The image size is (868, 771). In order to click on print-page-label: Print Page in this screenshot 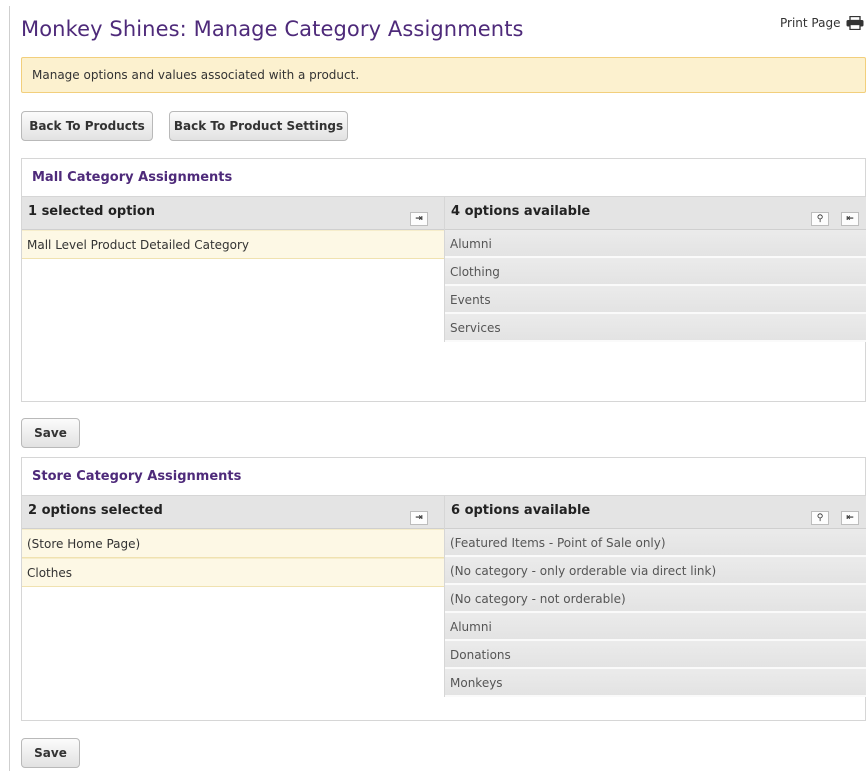, I will do `click(810, 23)`.